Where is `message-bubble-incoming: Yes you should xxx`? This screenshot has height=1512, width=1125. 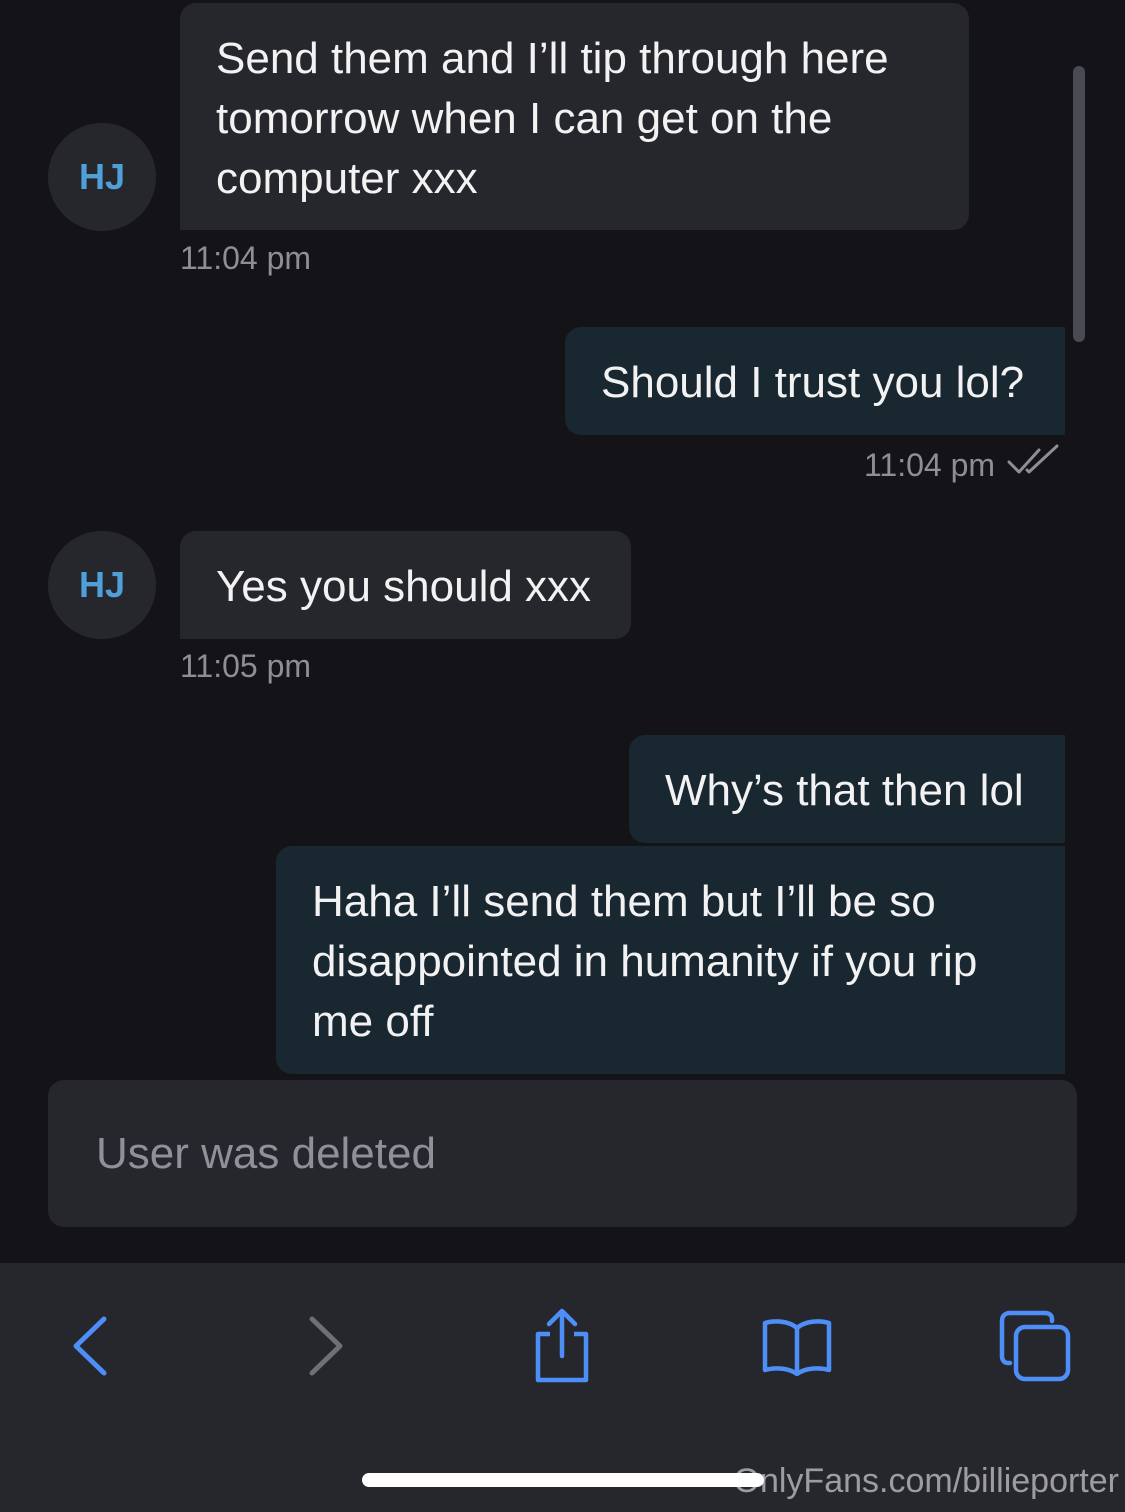 message-bubble-incoming: Yes you should xxx is located at coordinates (405, 585).